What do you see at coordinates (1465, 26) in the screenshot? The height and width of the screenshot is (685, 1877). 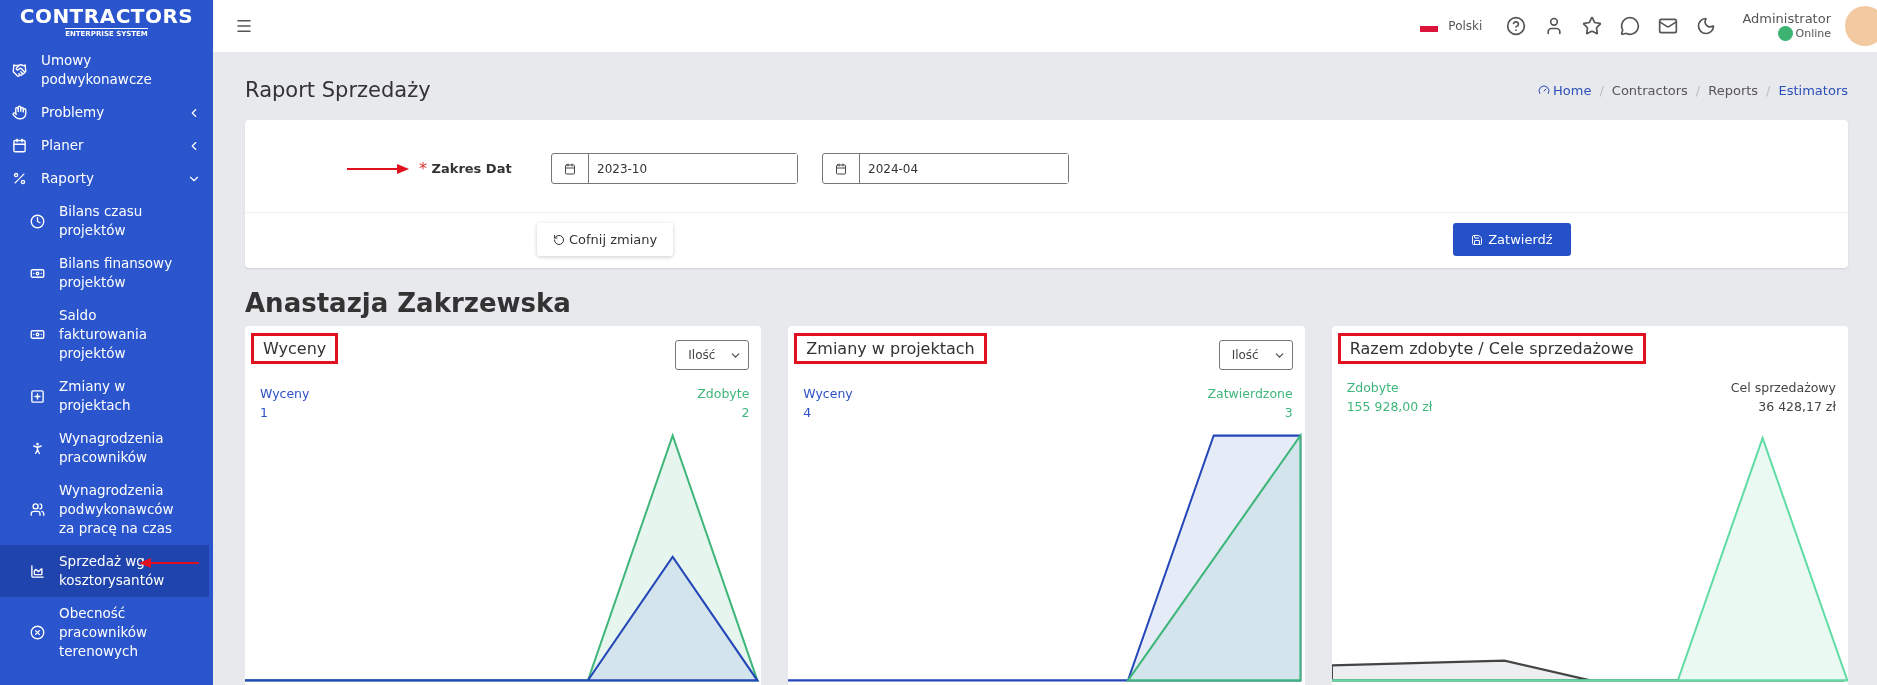 I see `language-label: Polski` at bounding box center [1465, 26].